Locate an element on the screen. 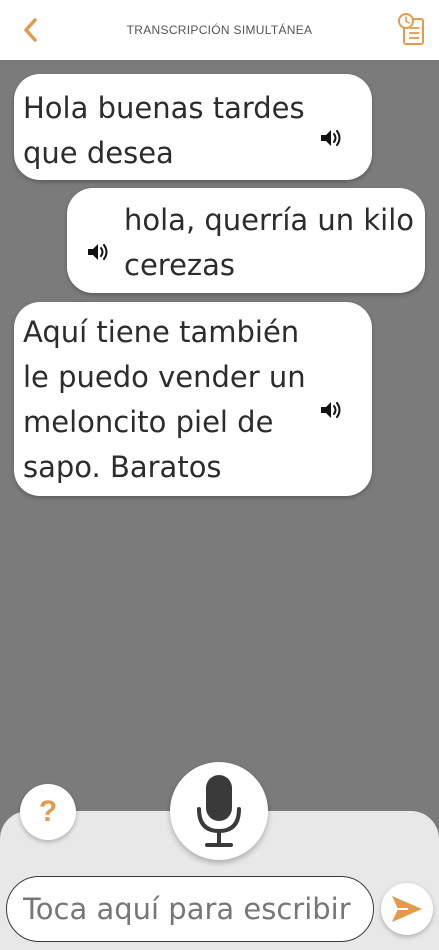  back-button is located at coordinates (30, 30).